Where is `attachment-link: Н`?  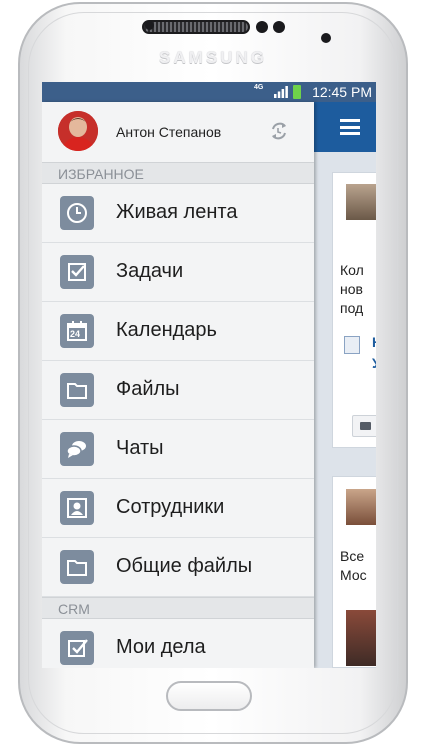 attachment-link: Н is located at coordinates (374, 342).